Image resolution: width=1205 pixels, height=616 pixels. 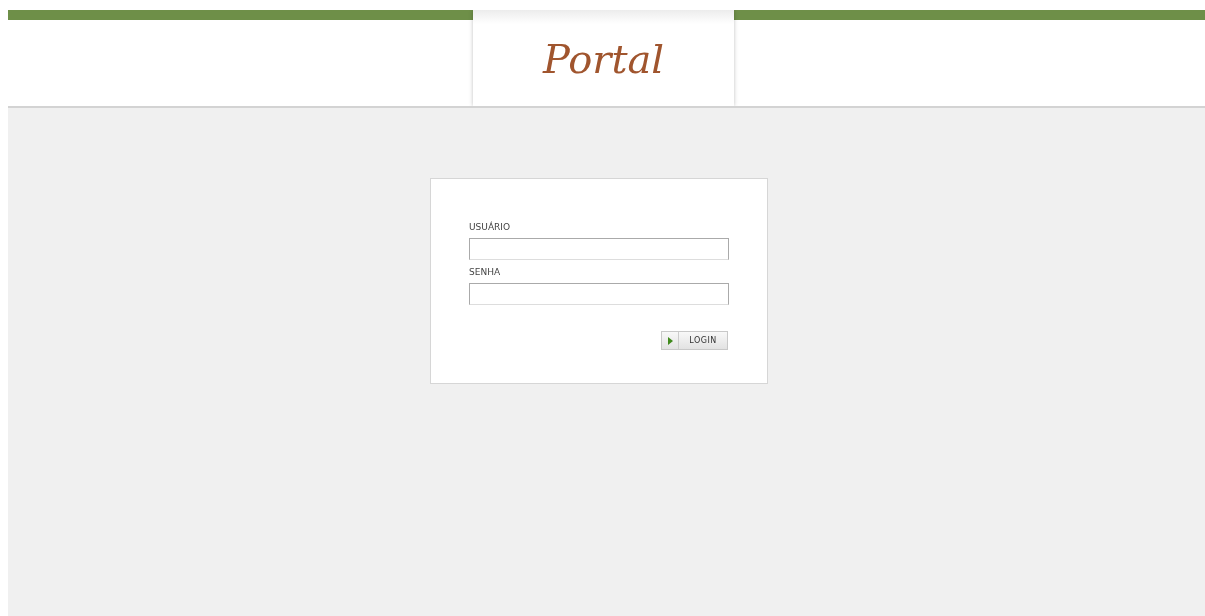 What do you see at coordinates (670, 340) in the screenshot?
I see `play-icon` at bounding box center [670, 340].